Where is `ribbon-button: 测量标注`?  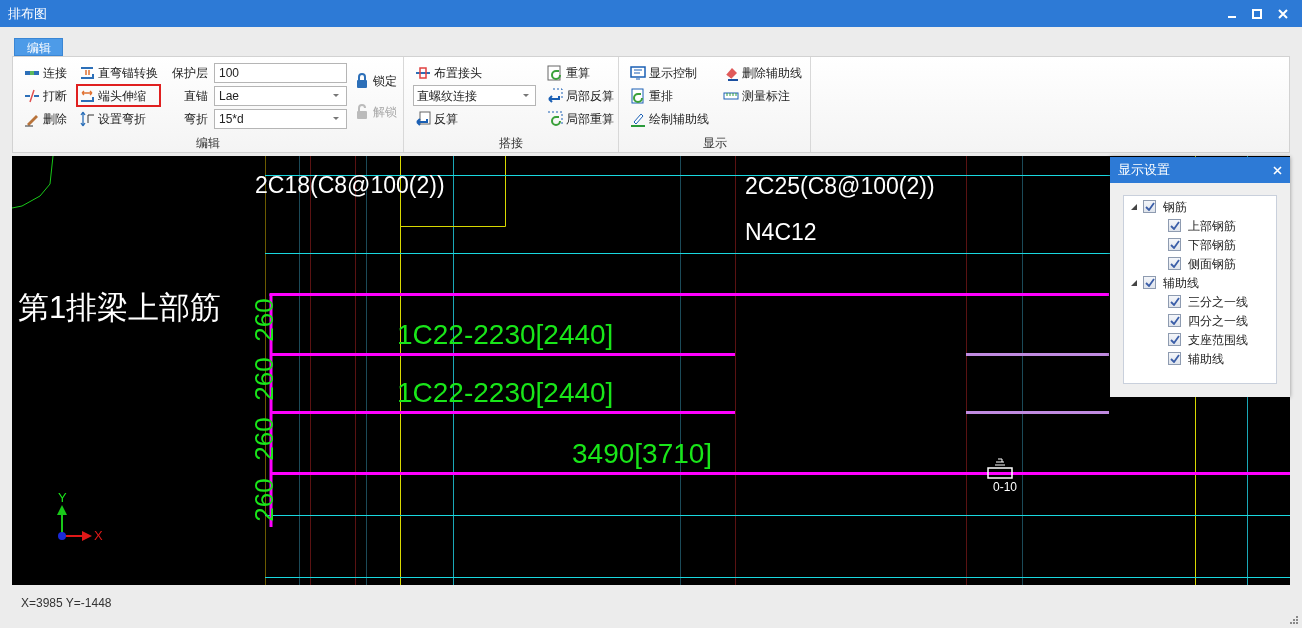 ribbon-button: 测量标注 is located at coordinates (762, 95).